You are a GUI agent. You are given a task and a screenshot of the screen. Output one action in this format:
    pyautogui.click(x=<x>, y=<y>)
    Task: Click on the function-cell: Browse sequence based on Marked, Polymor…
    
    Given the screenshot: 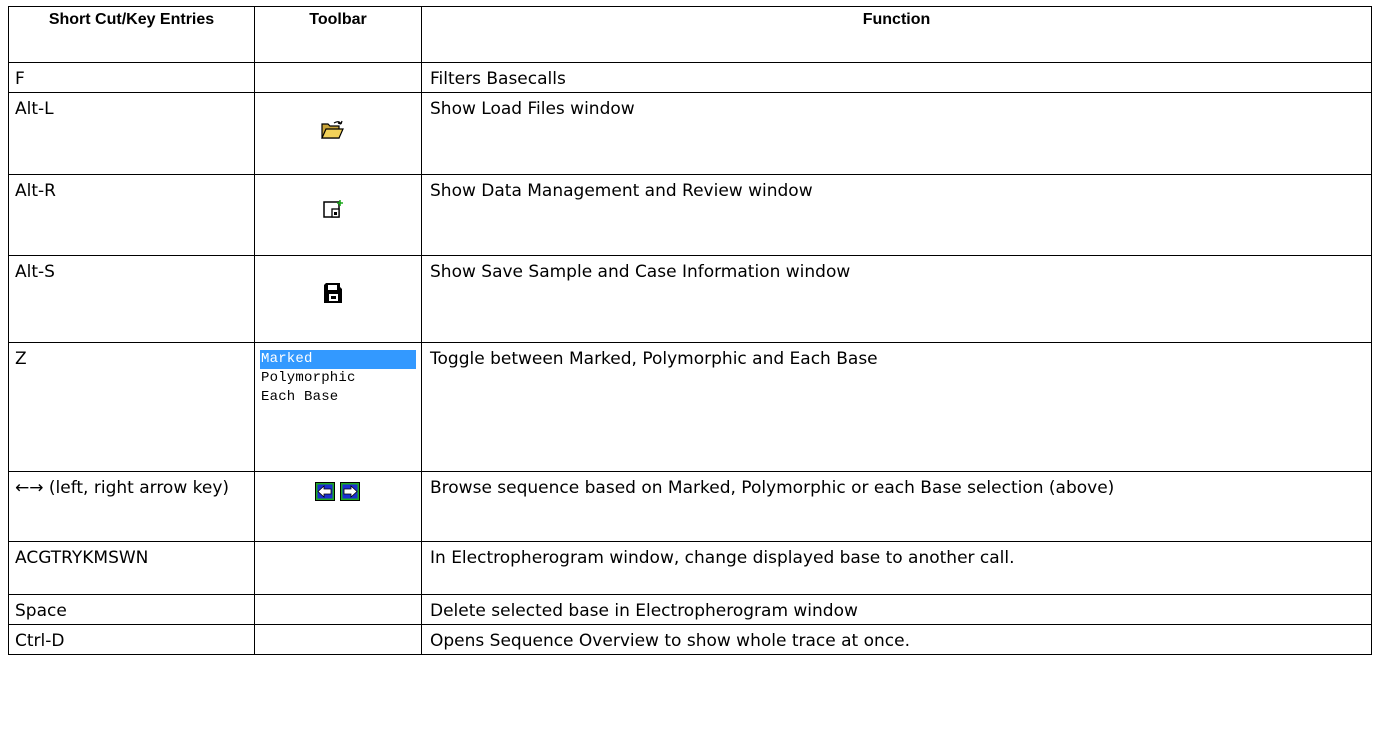 What is the action you would take?
    pyautogui.click(x=896, y=506)
    